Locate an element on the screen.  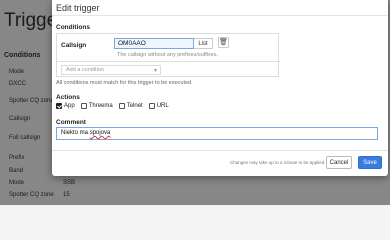
action-label: URL is located at coordinates (162, 106).